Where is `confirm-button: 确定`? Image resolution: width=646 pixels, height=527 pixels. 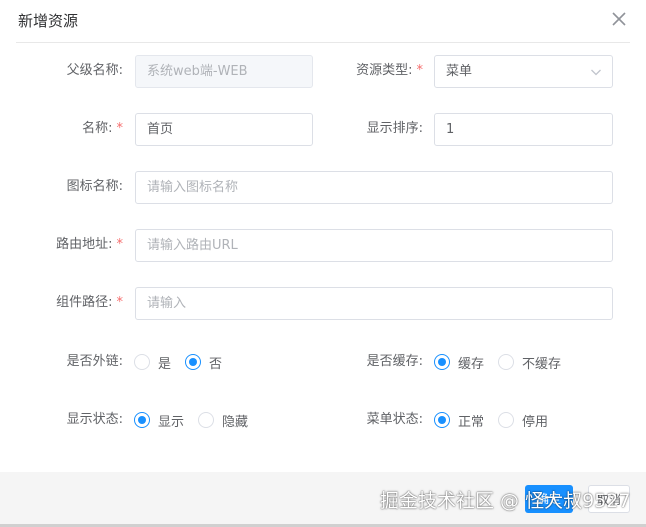 confirm-button: 确定 is located at coordinates (549, 499).